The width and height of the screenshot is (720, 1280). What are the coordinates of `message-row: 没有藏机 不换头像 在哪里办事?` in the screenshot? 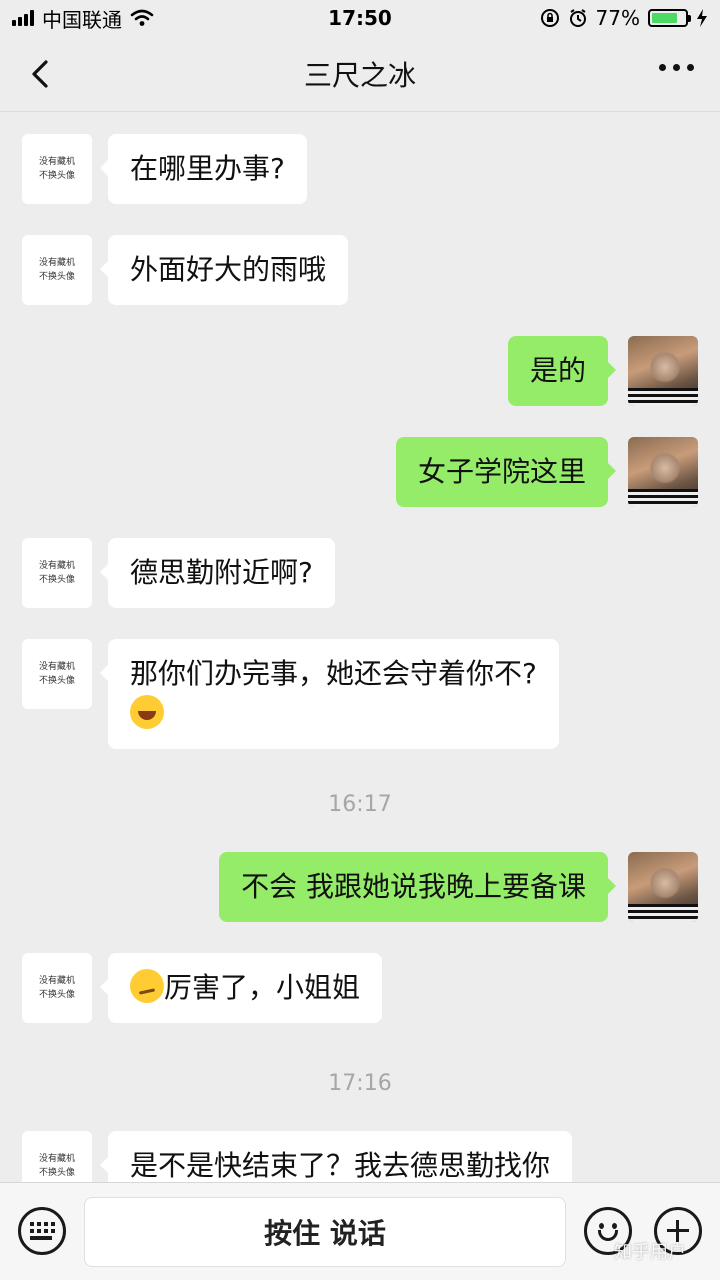 It's located at (164, 169).